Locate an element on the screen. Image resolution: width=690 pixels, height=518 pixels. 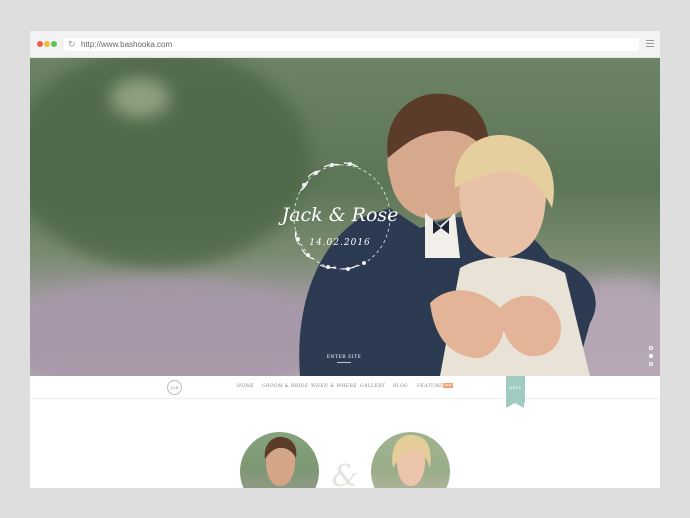
wedding-date: 14.02.2016 is located at coordinates (340, 243).